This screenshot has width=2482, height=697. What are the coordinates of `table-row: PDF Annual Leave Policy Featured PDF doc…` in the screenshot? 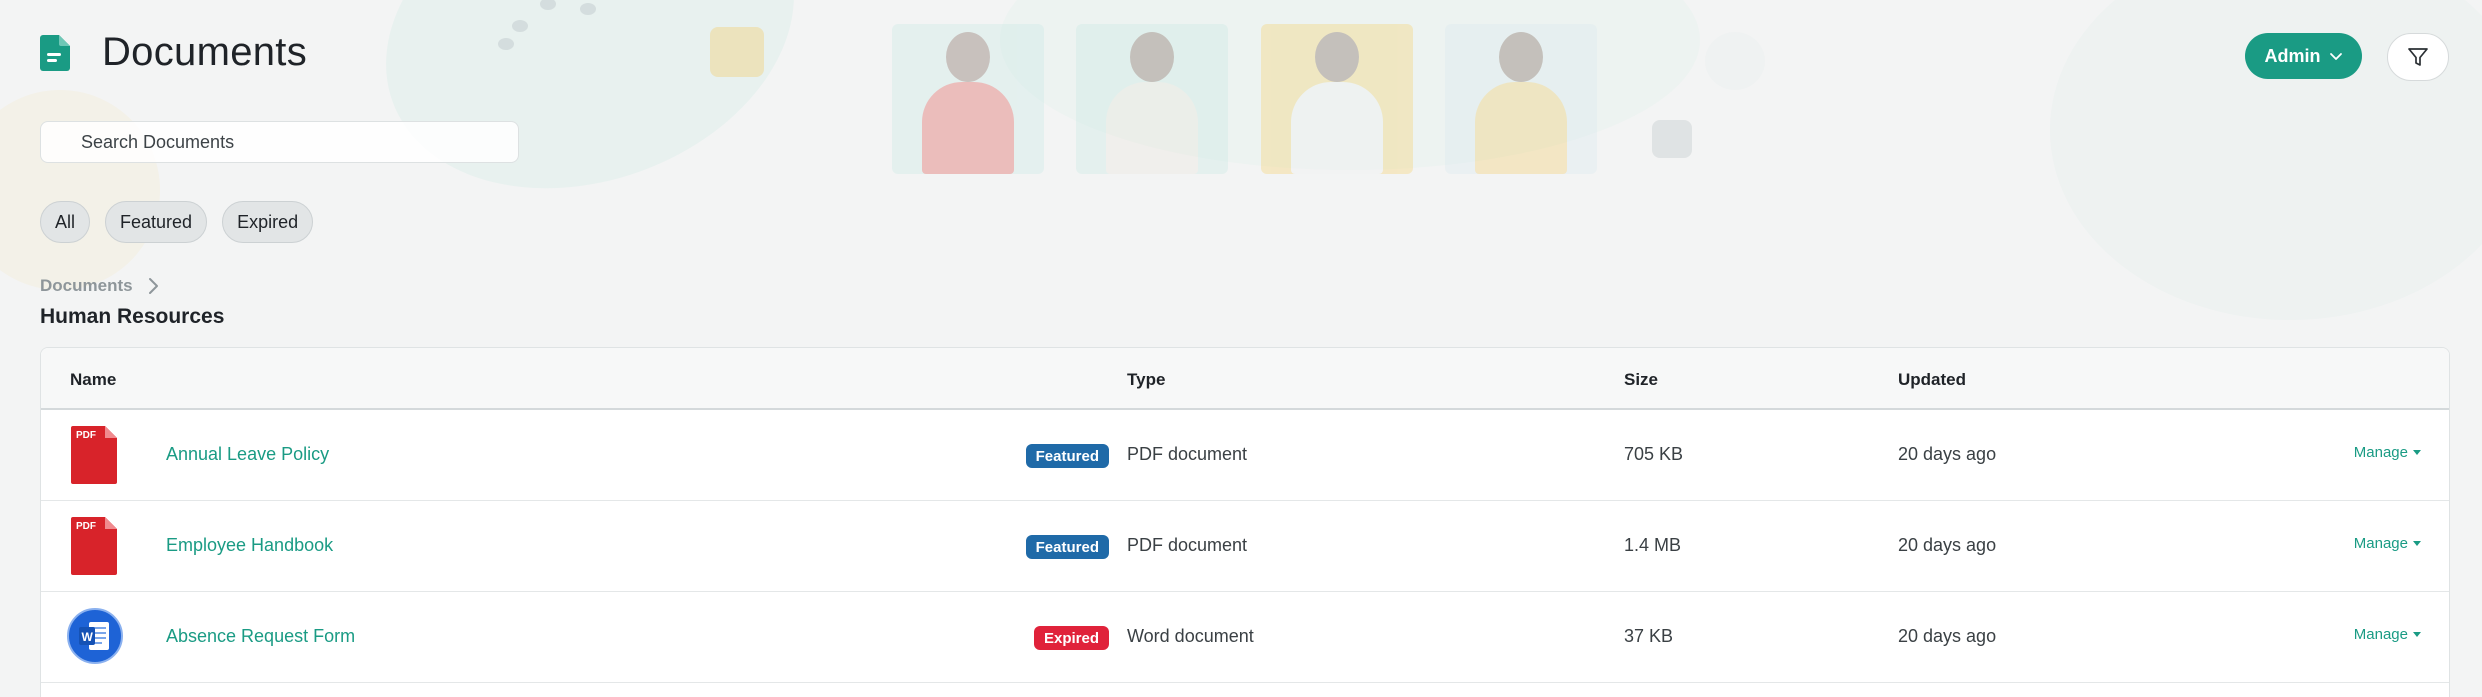 It's located at (1245, 455).